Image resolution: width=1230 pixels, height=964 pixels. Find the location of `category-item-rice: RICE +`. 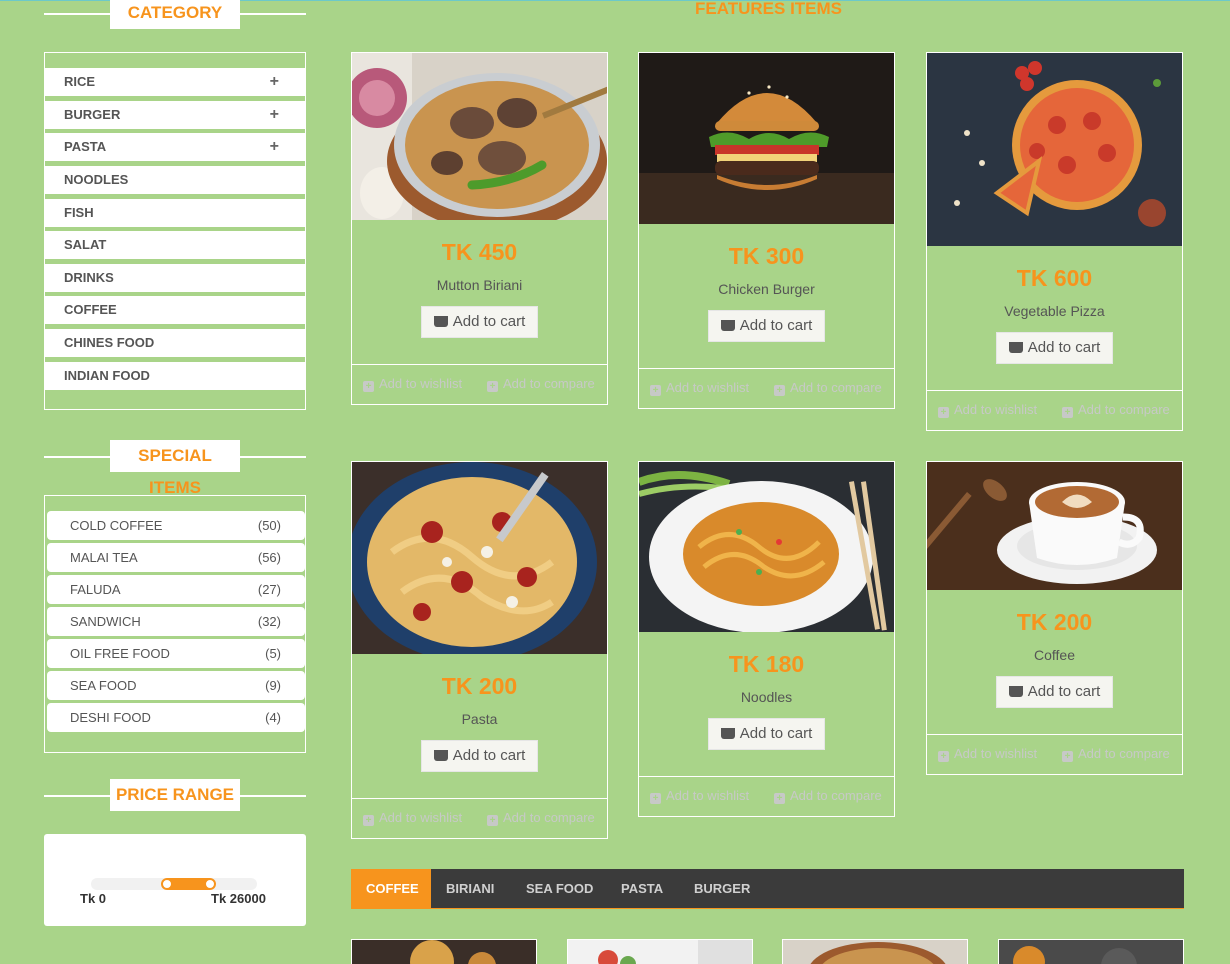

category-item-rice: RICE + is located at coordinates (175, 82).